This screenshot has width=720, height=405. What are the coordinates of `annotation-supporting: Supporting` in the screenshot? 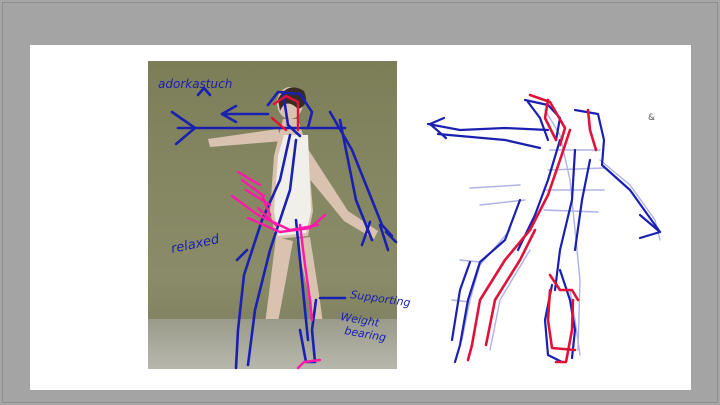 It's located at (381, 298).